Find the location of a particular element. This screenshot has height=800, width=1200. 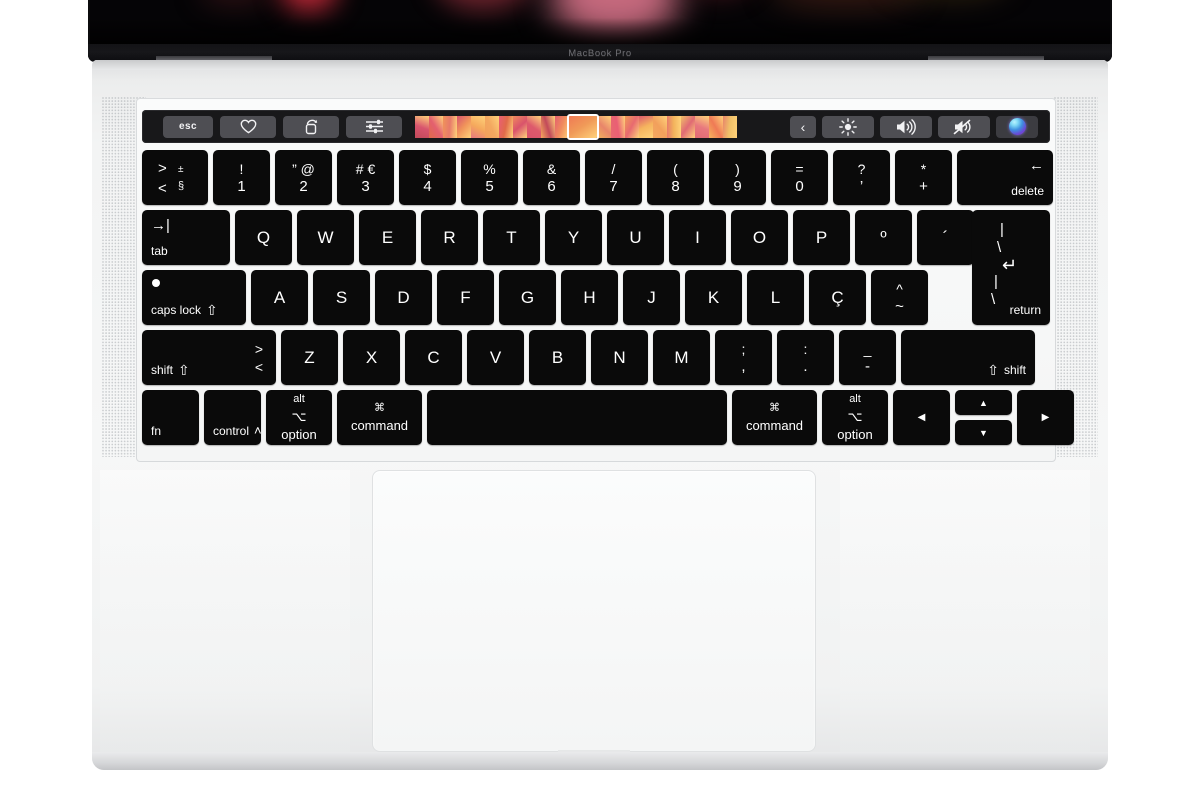

key-less-greater: > < ± § is located at coordinates (175, 177).